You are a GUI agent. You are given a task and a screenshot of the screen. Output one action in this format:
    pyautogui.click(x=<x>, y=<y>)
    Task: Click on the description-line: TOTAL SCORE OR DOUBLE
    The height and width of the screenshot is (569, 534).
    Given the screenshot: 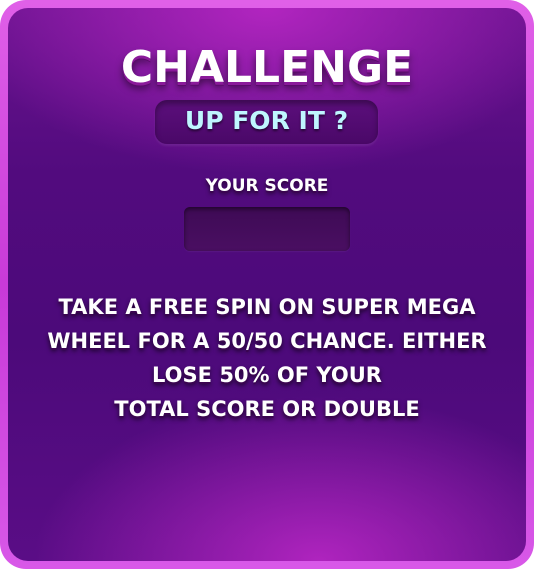 What is the action you would take?
    pyautogui.click(x=267, y=409)
    